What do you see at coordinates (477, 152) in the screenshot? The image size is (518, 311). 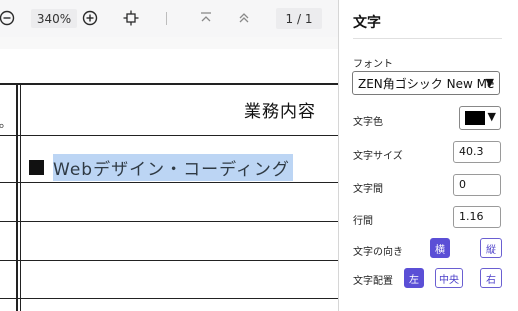 I see `font-size-input: 40.3` at bounding box center [477, 152].